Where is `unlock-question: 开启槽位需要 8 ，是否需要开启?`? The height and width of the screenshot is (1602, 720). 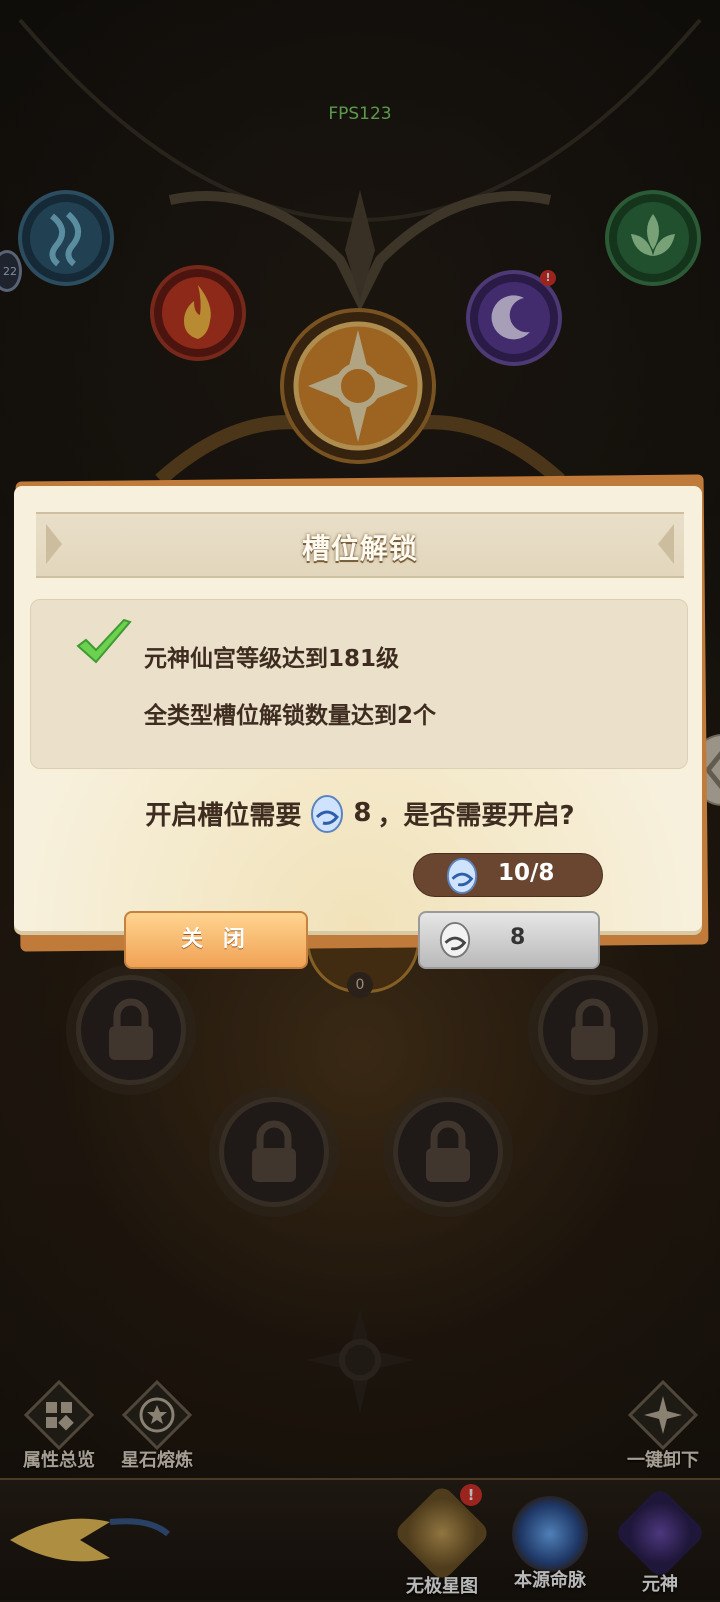 unlock-question: 开启槽位需要 8 ，是否需要开启? is located at coordinates (360, 813).